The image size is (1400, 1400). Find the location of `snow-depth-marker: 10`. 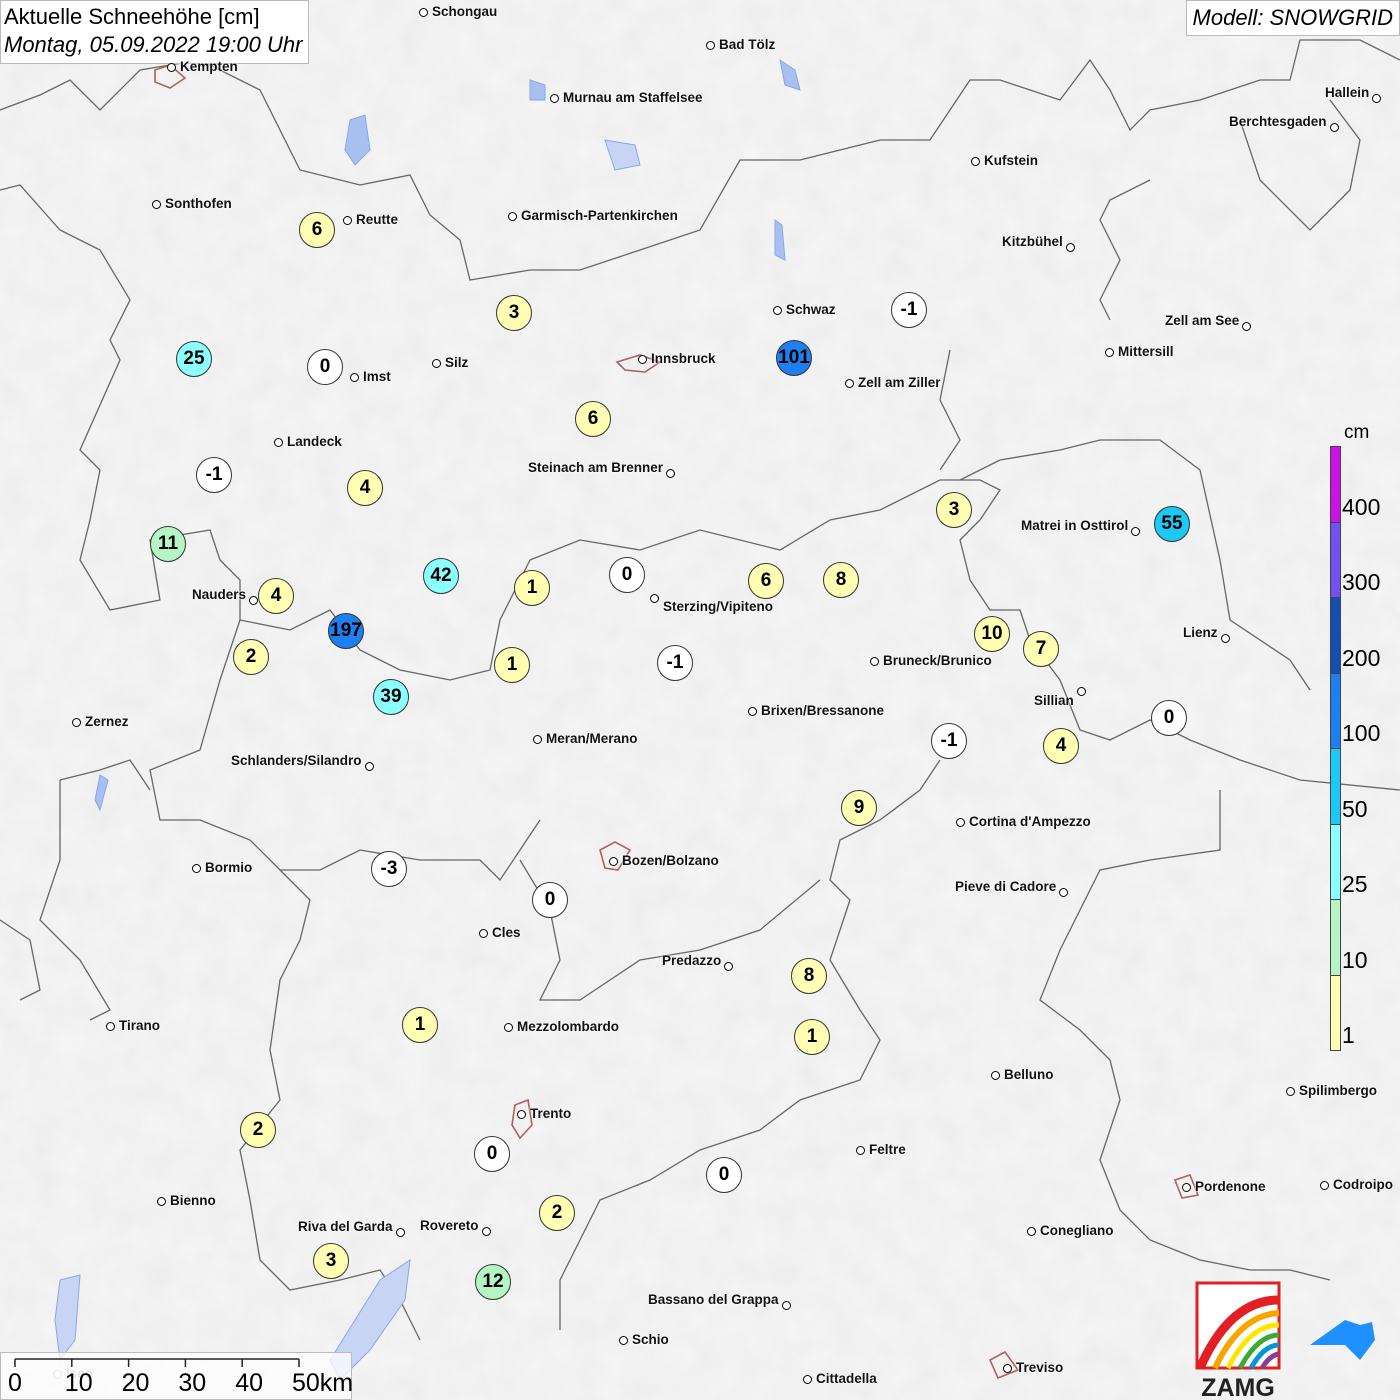

snow-depth-marker: 10 is located at coordinates (992, 634).